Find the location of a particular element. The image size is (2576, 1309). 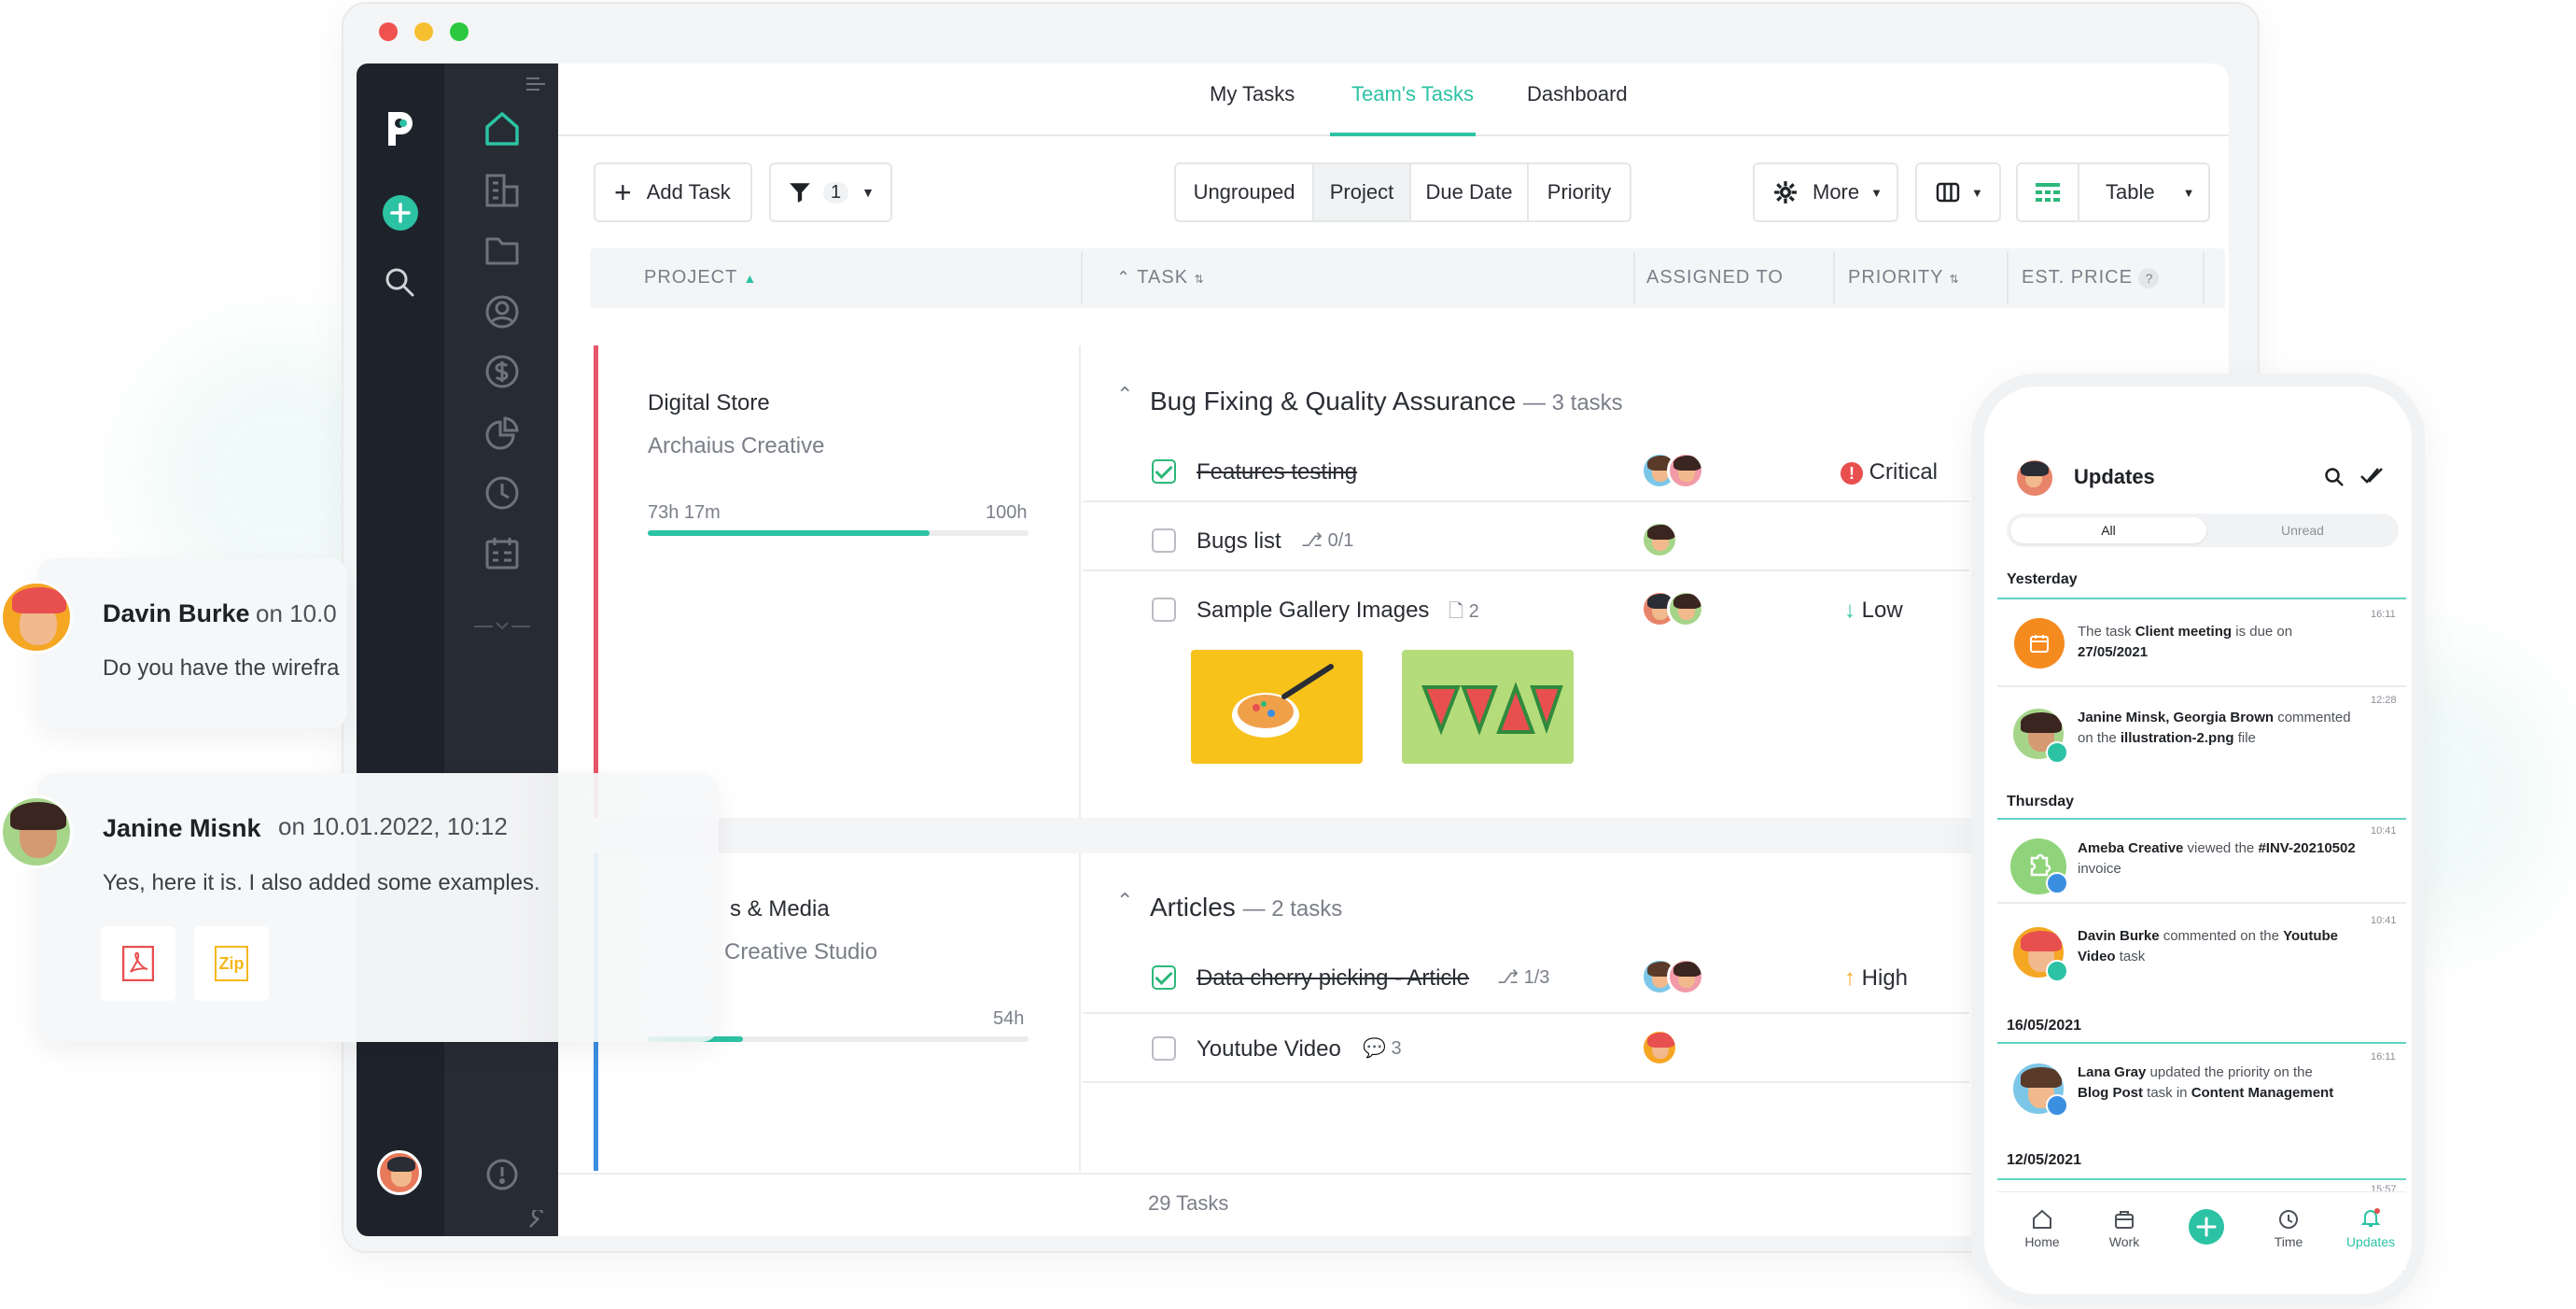

comment-icon: 💬 is located at coordinates (1374, 1048).